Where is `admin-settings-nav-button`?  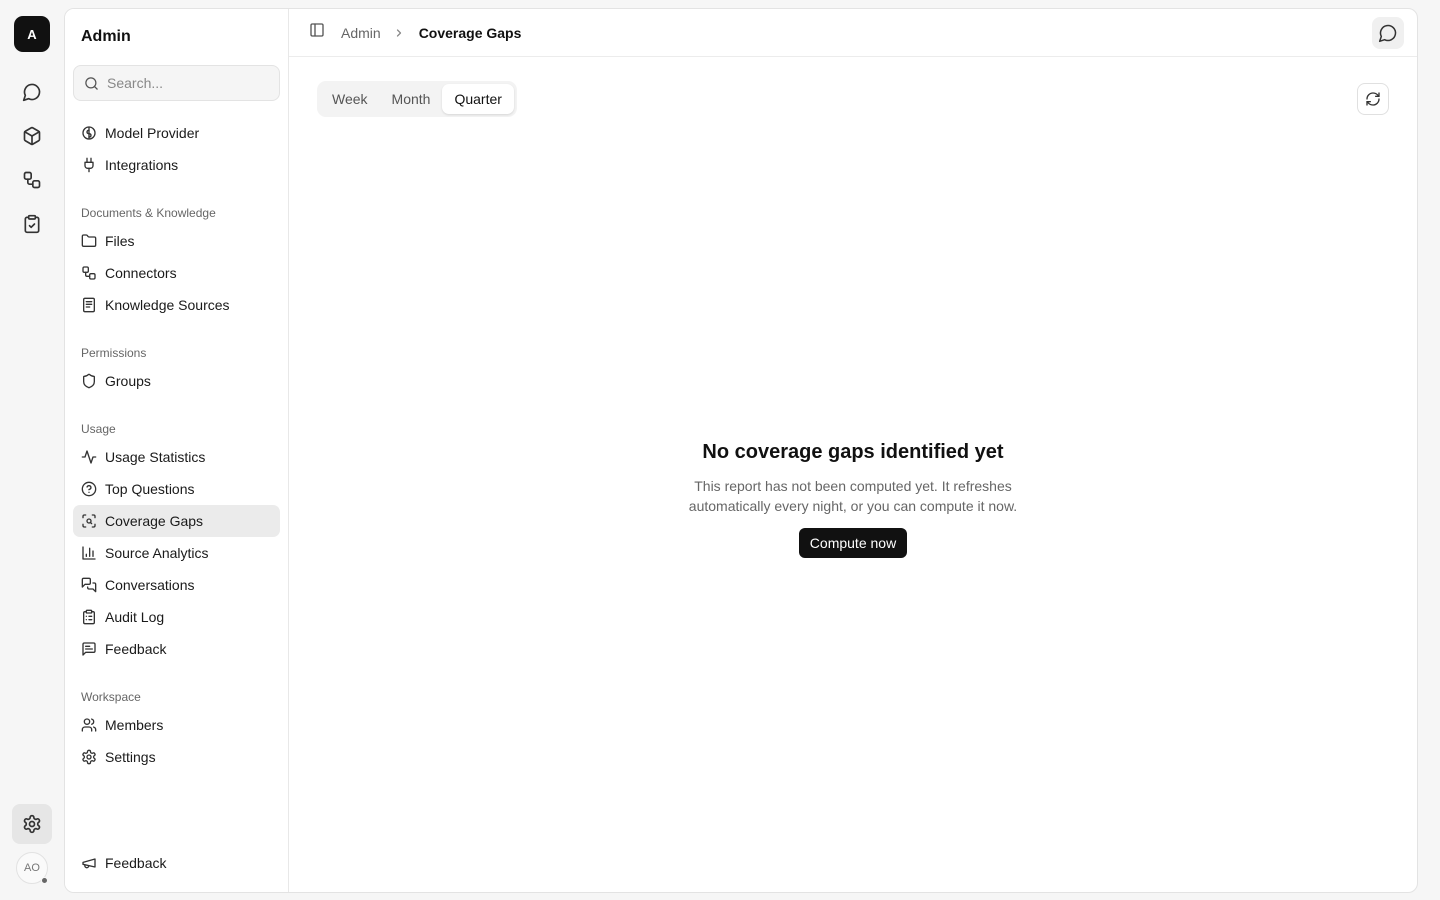 admin-settings-nav-button is located at coordinates (32, 824).